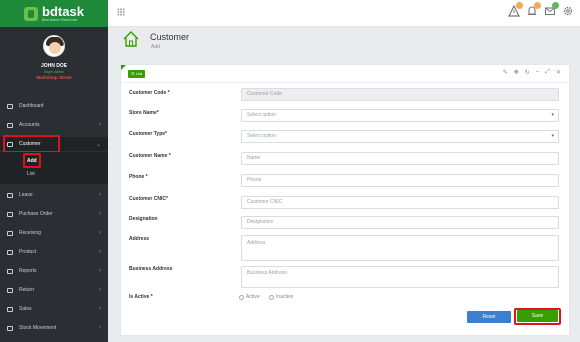 The width and height of the screenshot is (580, 342). Describe the element at coordinates (54, 125) in the screenshot. I see `sidebar-item-accounts: Accounts ‹` at that location.